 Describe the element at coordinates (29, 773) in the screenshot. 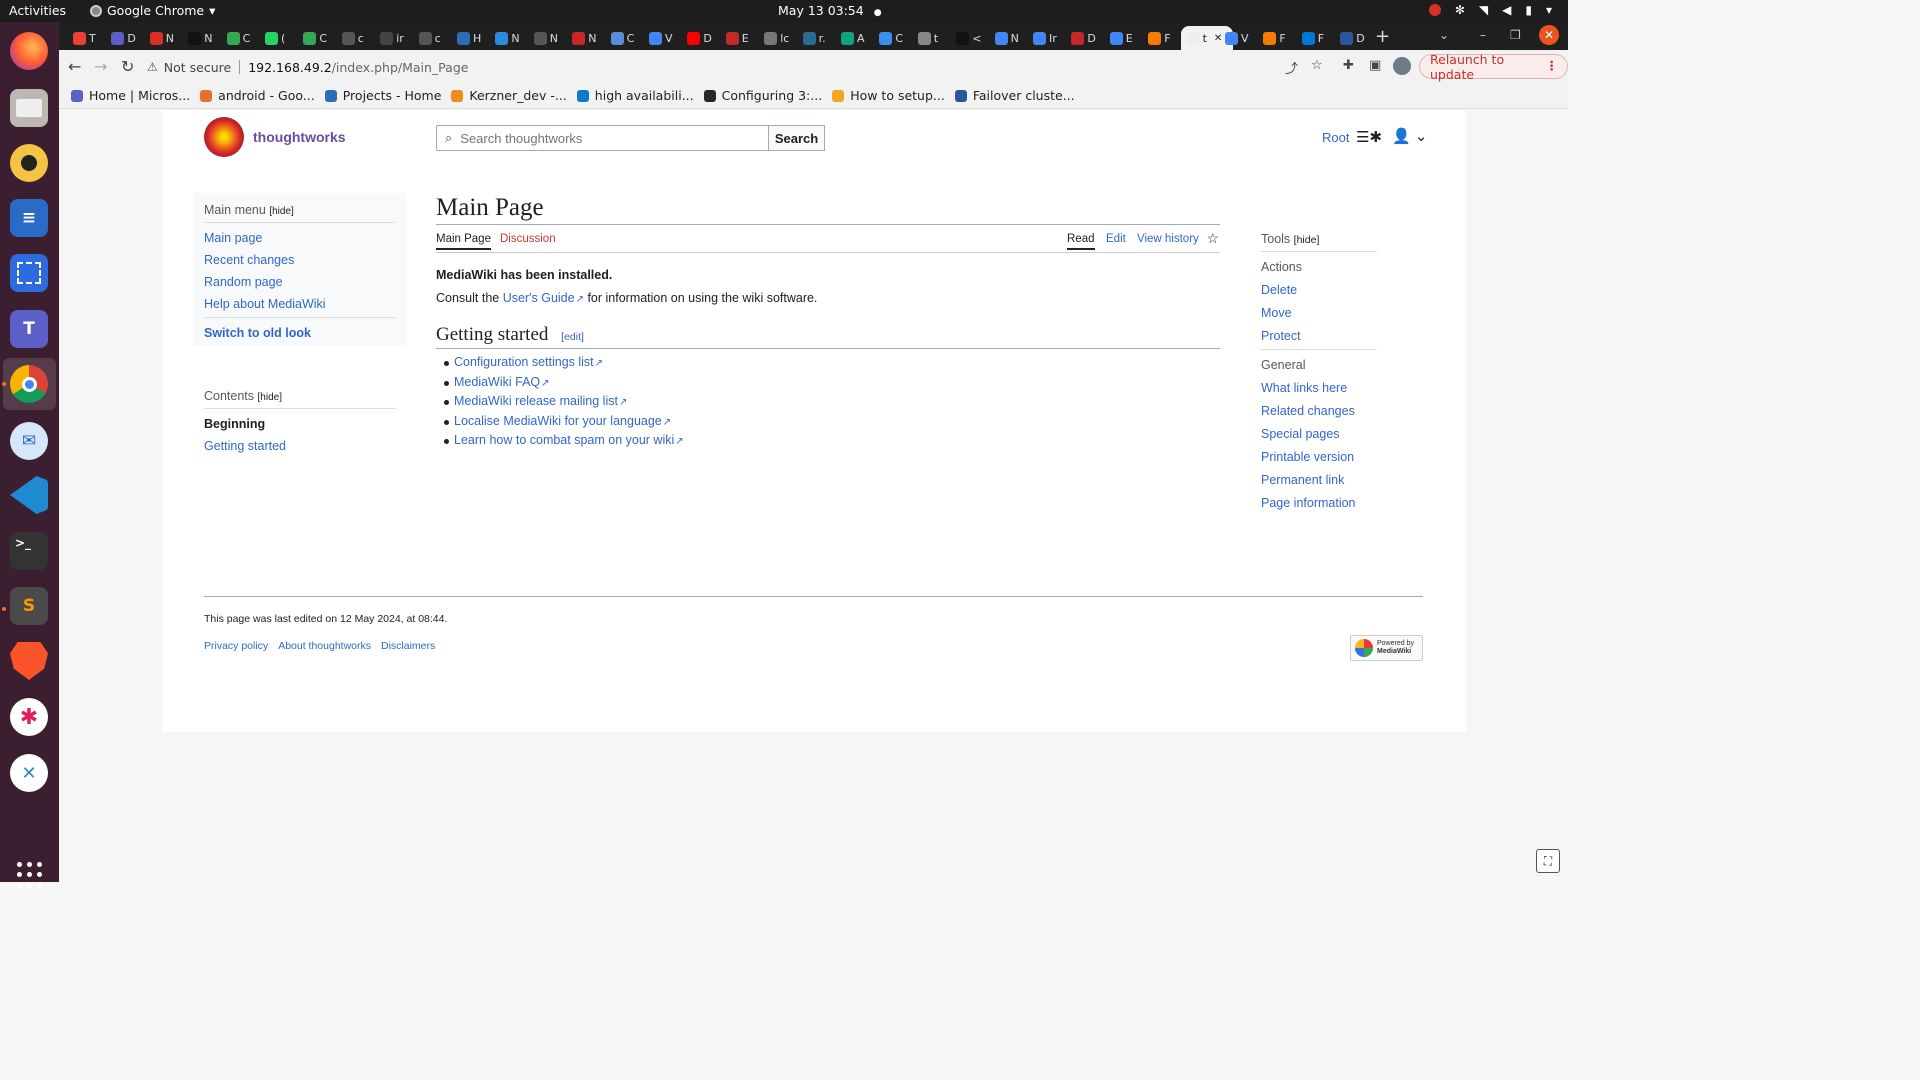

I see `remmina-icon: ✕` at that location.